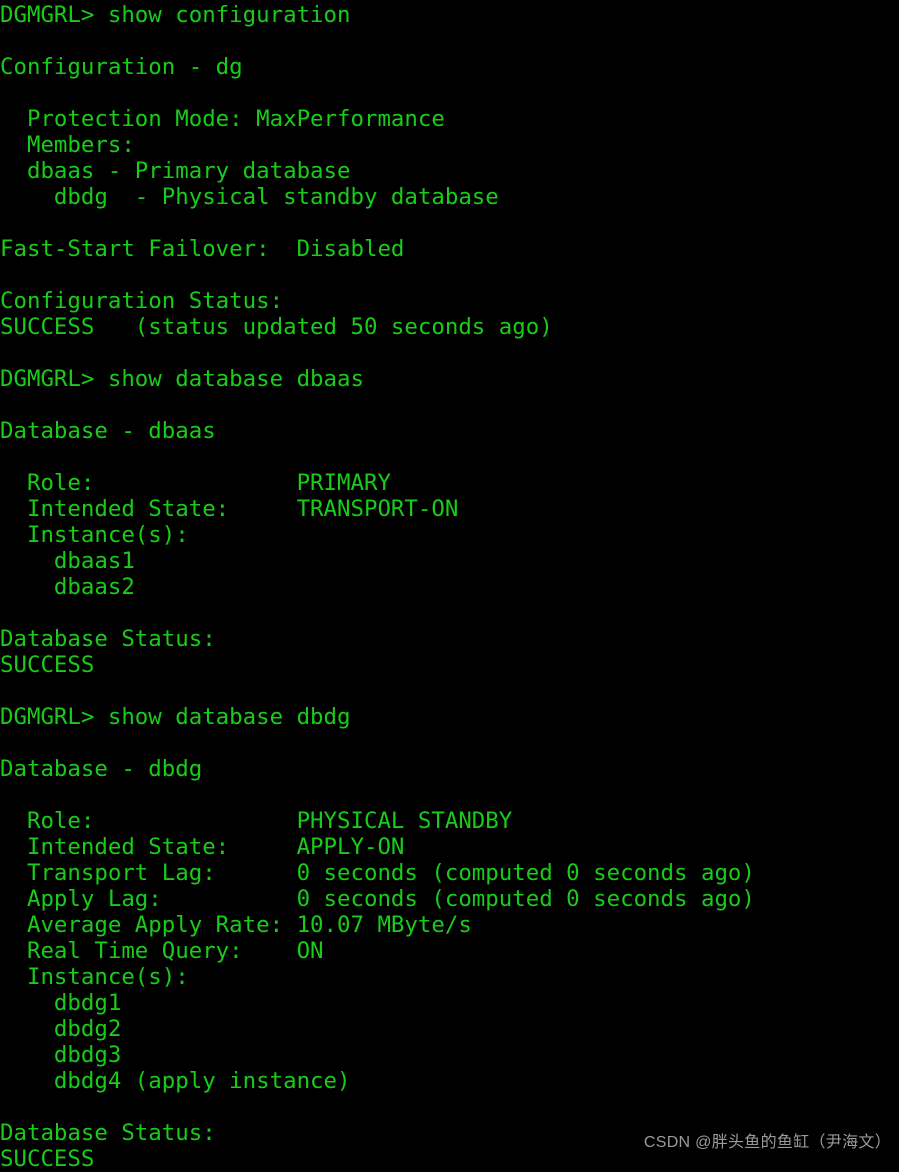  I want to click on terminal-line: dbdg3, so click(61, 1055).